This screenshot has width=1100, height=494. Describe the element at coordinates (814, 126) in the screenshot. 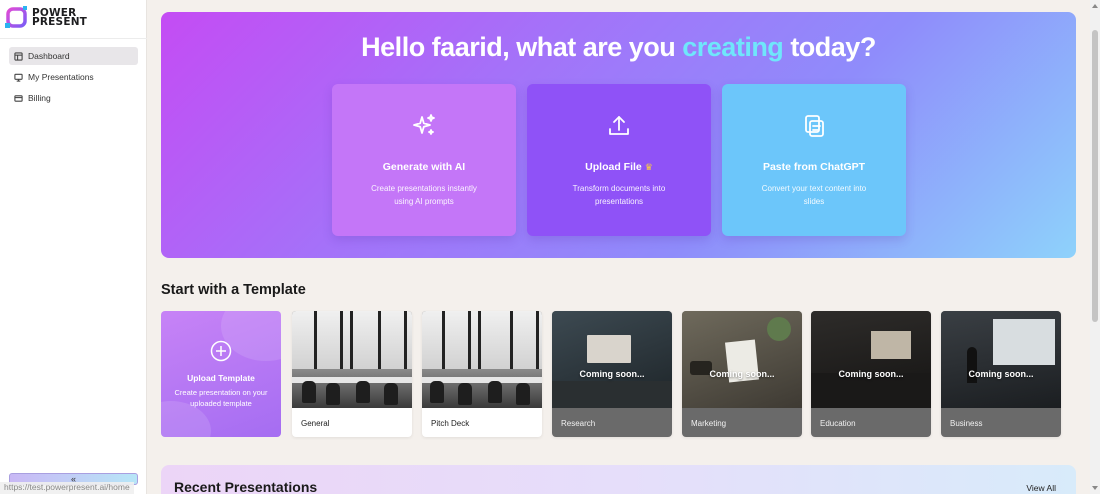

I see `paste-icon` at that location.